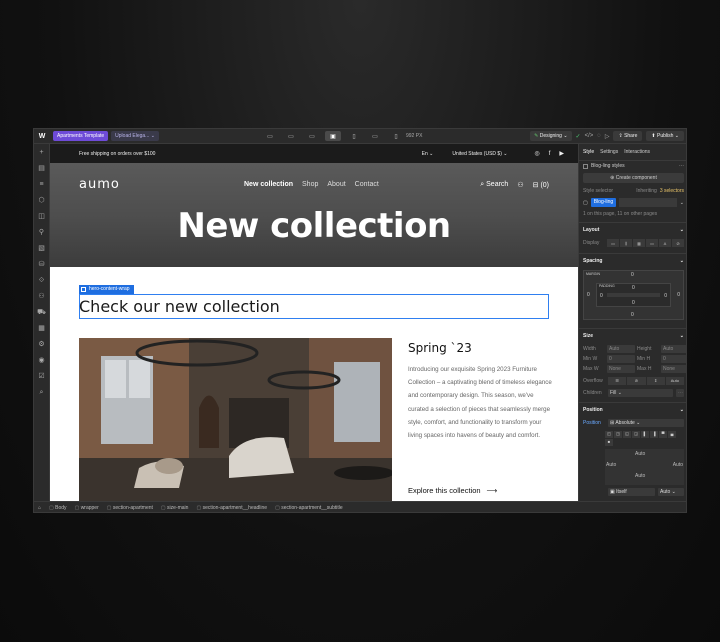 This screenshot has width=720, height=642. I want to click on more-icon: ⋯, so click(681, 166).